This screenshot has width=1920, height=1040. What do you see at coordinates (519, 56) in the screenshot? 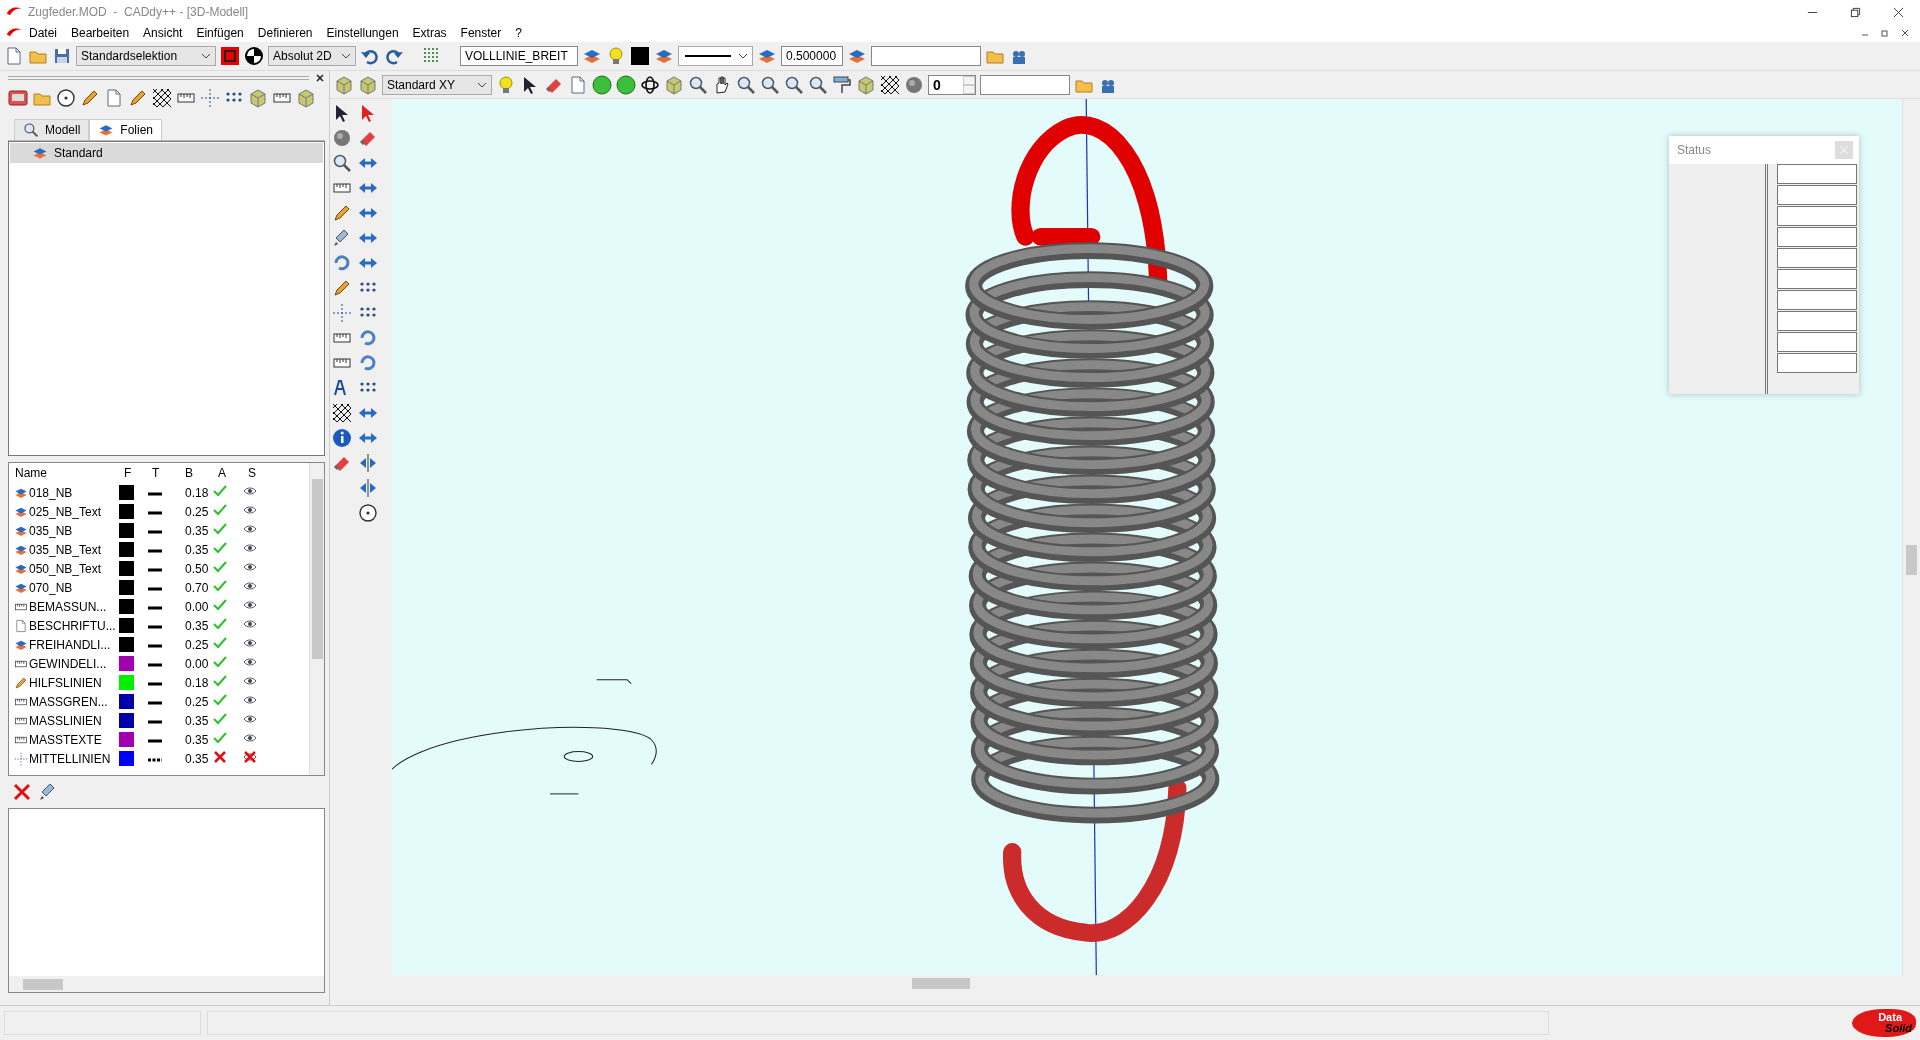
I see `line-style-field: VOLLLINIE_BREIT` at bounding box center [519, 56].